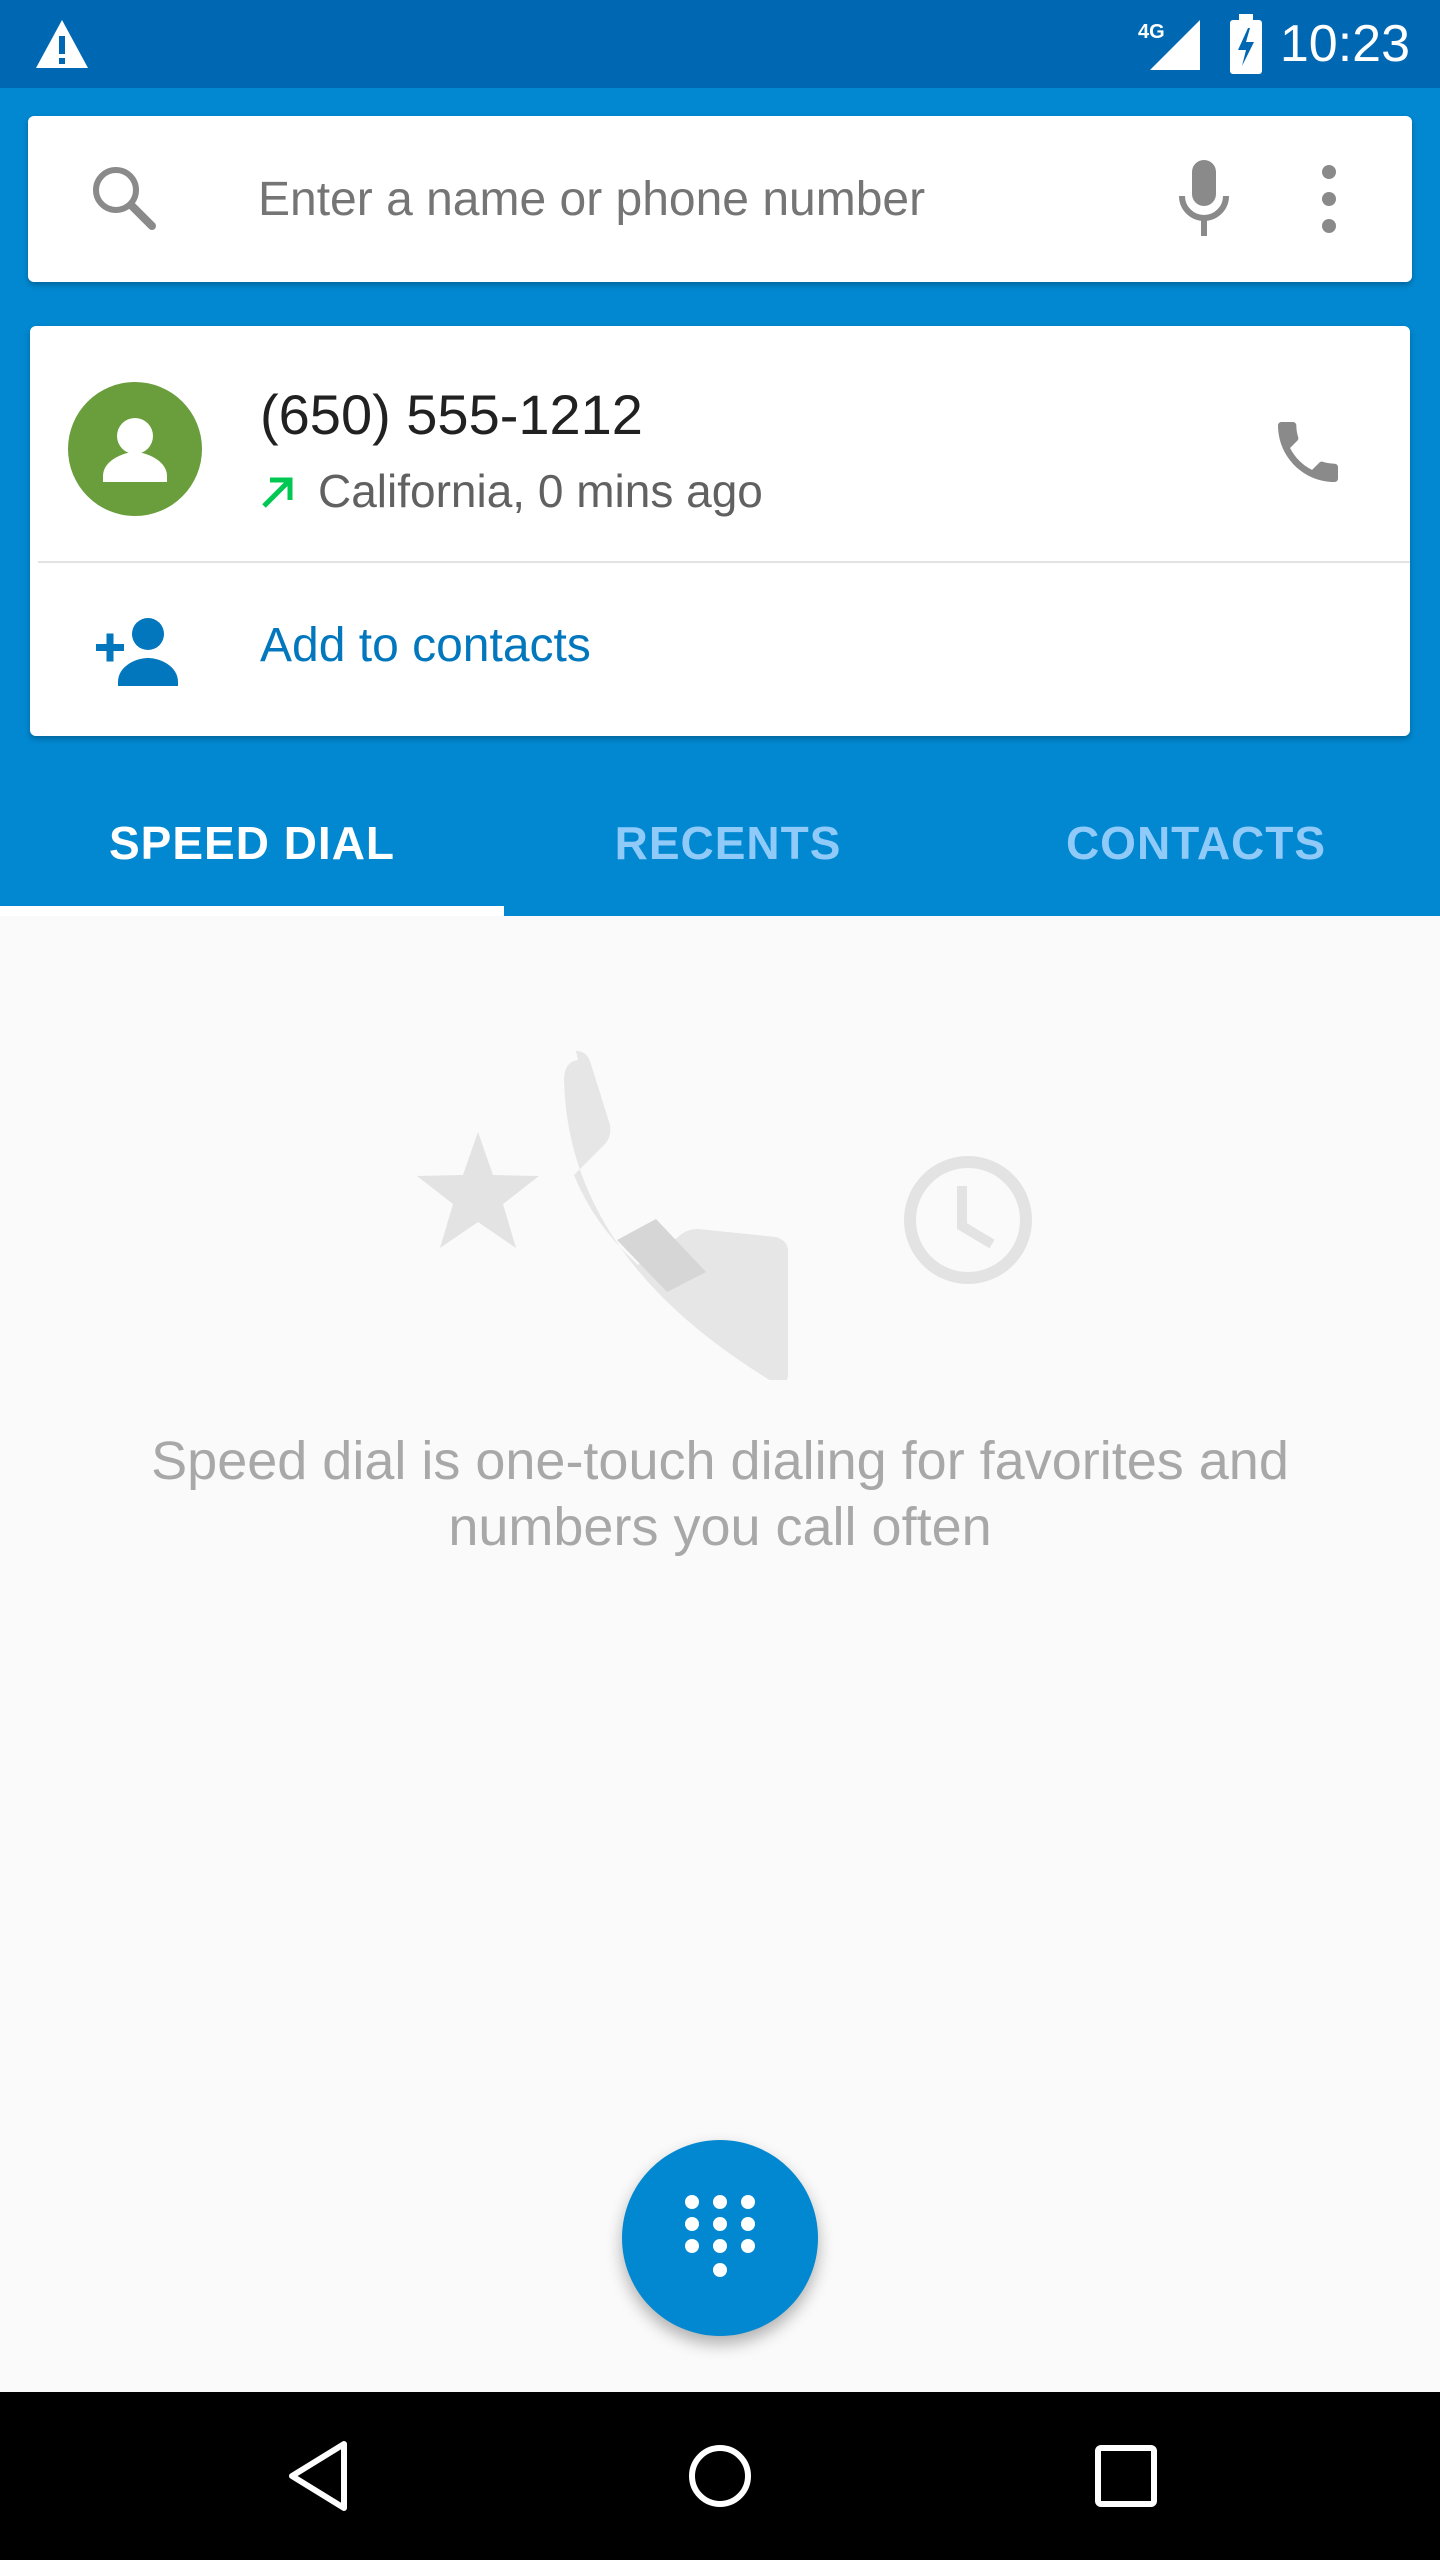 Image resolution: width=1440 pixels, height=2560 pixels. I want to click on avatar, so click(135, 449).